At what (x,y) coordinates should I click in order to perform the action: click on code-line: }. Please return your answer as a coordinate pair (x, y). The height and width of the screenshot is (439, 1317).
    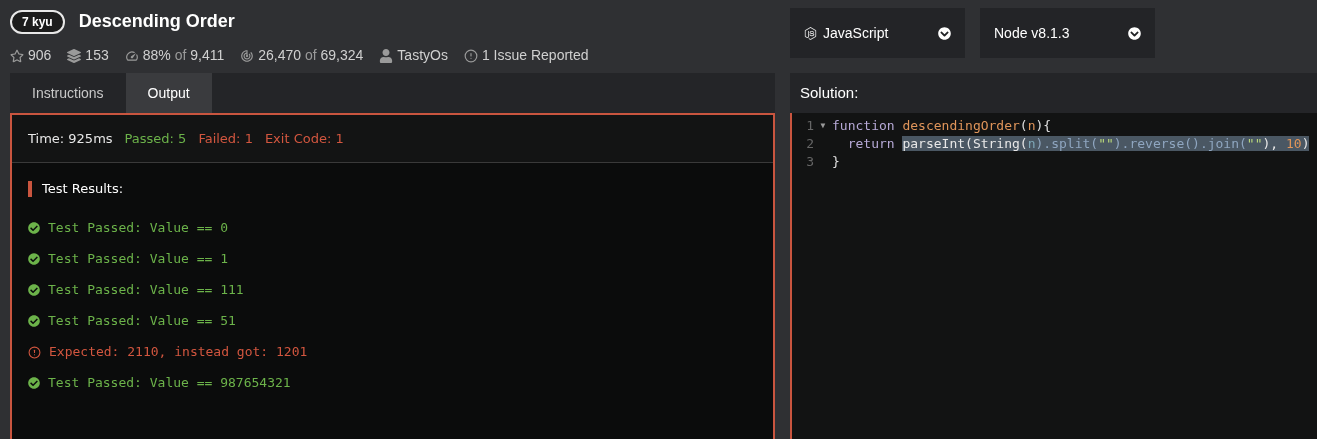
    Looking at the image, I should click on (836, 162).